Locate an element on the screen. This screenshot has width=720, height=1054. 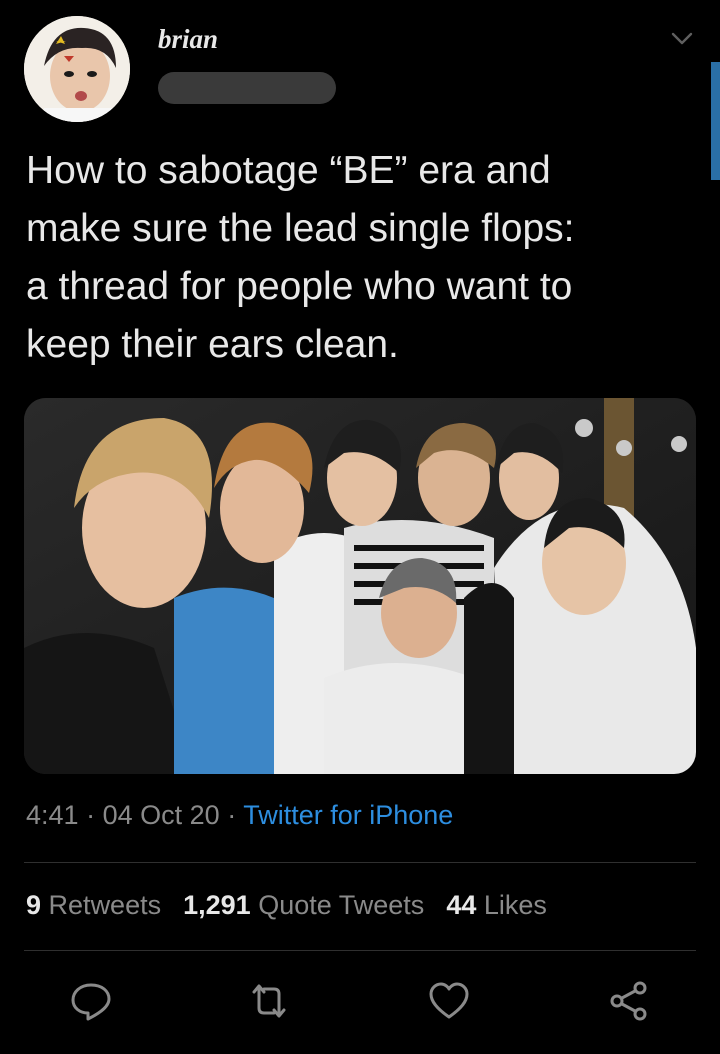
retweet-icon is located at coordinates (269, 1001).